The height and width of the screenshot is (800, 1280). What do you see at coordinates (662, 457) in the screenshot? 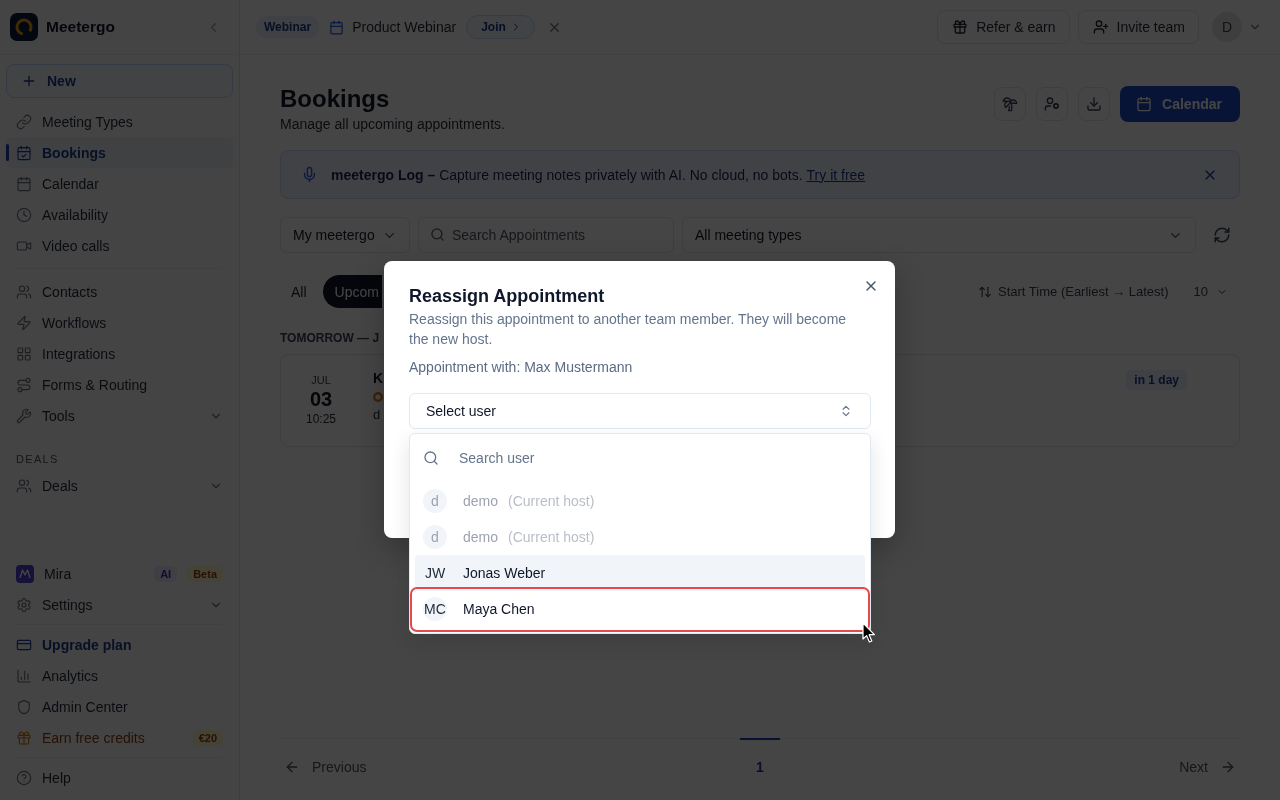
I see `search-user-field: Search user` at bounding box center [662, 457].